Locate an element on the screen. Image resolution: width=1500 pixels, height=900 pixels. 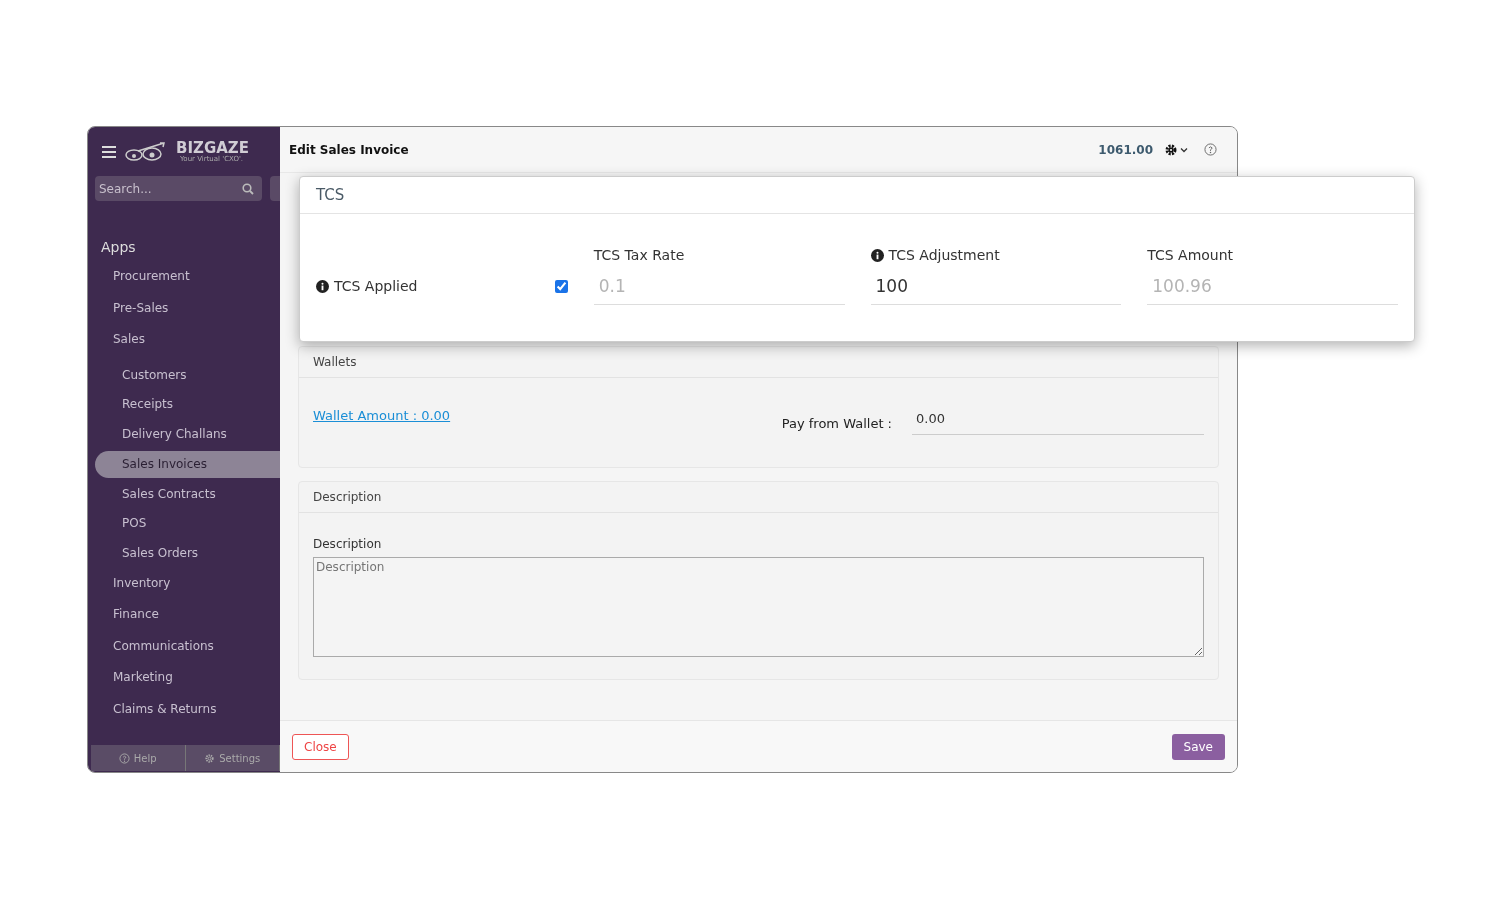
pay-from-wallet-field: 0.00 is located at coordinates (1058, 423).